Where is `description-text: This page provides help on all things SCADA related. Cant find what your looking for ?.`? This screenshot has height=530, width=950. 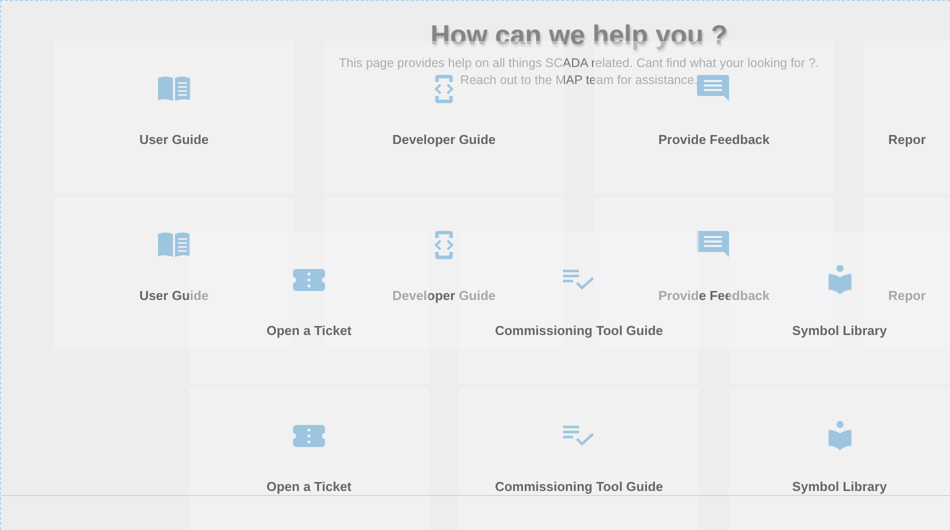
description-text: This page provides help on all things SCADA related. Cant find what your looking for ?. is located at coordinates (579, 63).